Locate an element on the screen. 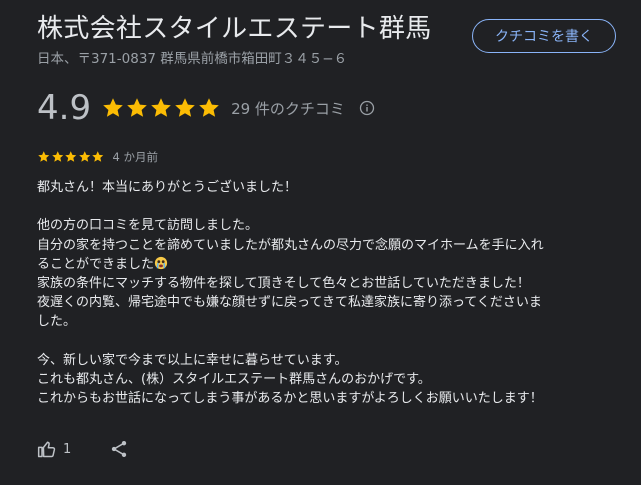 The width and height of the screenshot is (641, 485). review-line: した。 is located at coordinates (57, 322).